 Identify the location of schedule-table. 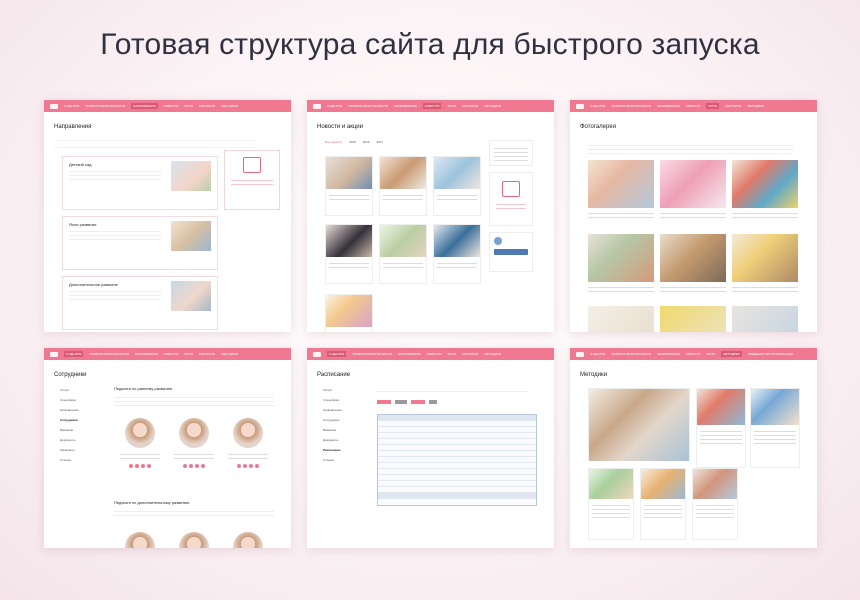
(457, 460).